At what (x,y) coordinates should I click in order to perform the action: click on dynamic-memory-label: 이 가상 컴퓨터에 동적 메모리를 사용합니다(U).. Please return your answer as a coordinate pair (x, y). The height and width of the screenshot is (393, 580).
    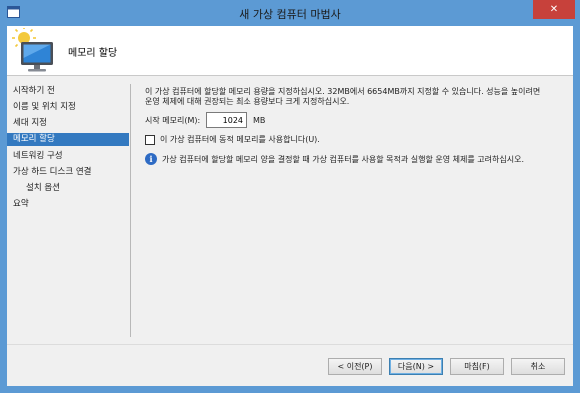
    Looking at the image, I should click on (240, 139).